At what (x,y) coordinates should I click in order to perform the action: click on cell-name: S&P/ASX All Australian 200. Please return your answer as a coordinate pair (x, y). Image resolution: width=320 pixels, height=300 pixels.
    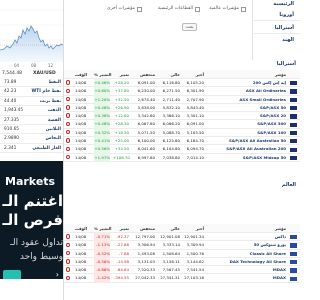
    Looking at the image, I should click on (239, 149).